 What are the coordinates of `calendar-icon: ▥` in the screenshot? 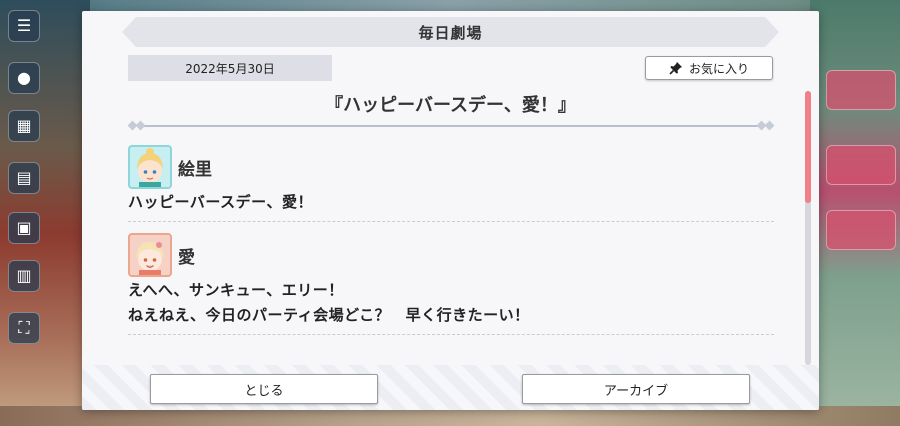 It's located at (24, 276).